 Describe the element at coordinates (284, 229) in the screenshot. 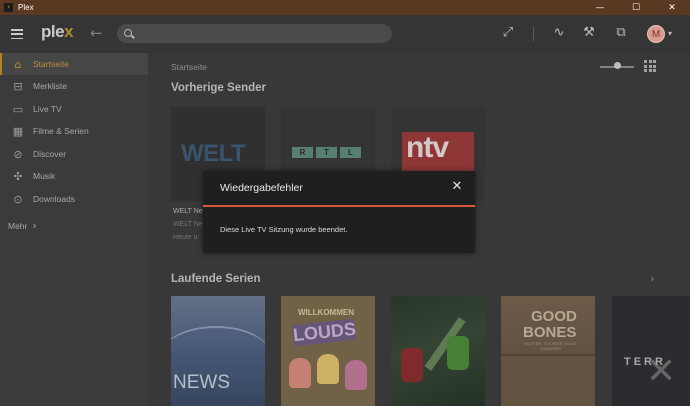

I see `dialog-message: Diese Live TV Sitzung wurde beendet.` at that location.